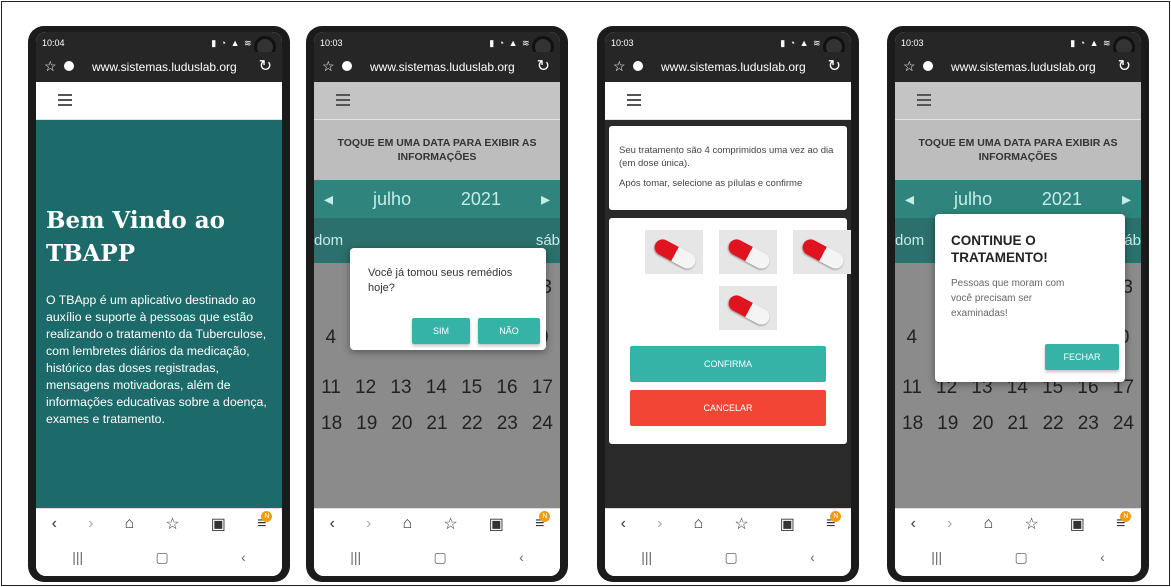  Describe the element at coordinates (329, 240) in the screenshot. I see `weekday-first: dom` at that location.